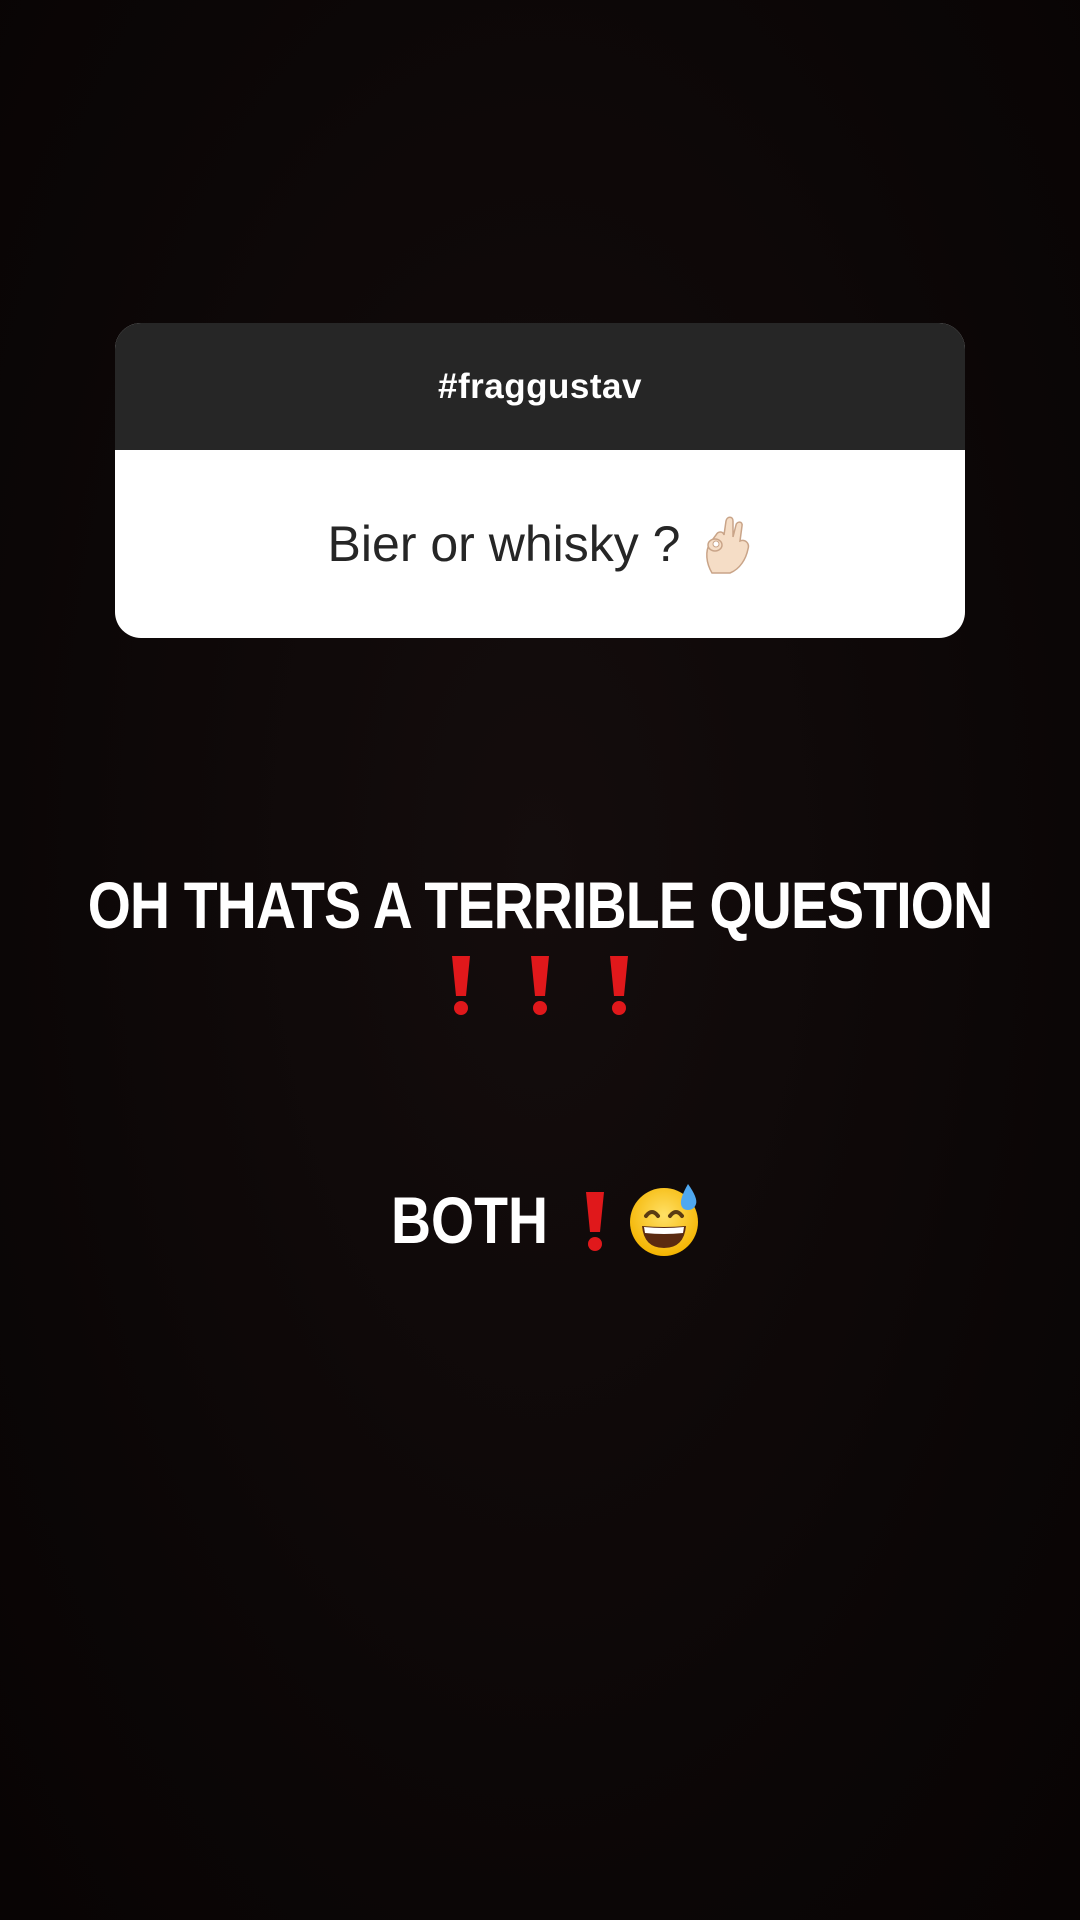  I want to click on question-sticker: #fraggustav Bier or whisky ?, so click(540, 480).